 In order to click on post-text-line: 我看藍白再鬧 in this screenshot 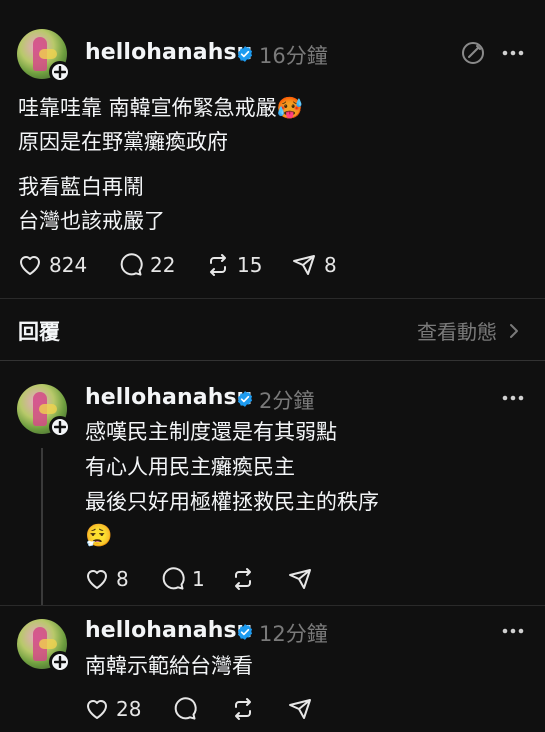, I will do `click(81, 187)`.